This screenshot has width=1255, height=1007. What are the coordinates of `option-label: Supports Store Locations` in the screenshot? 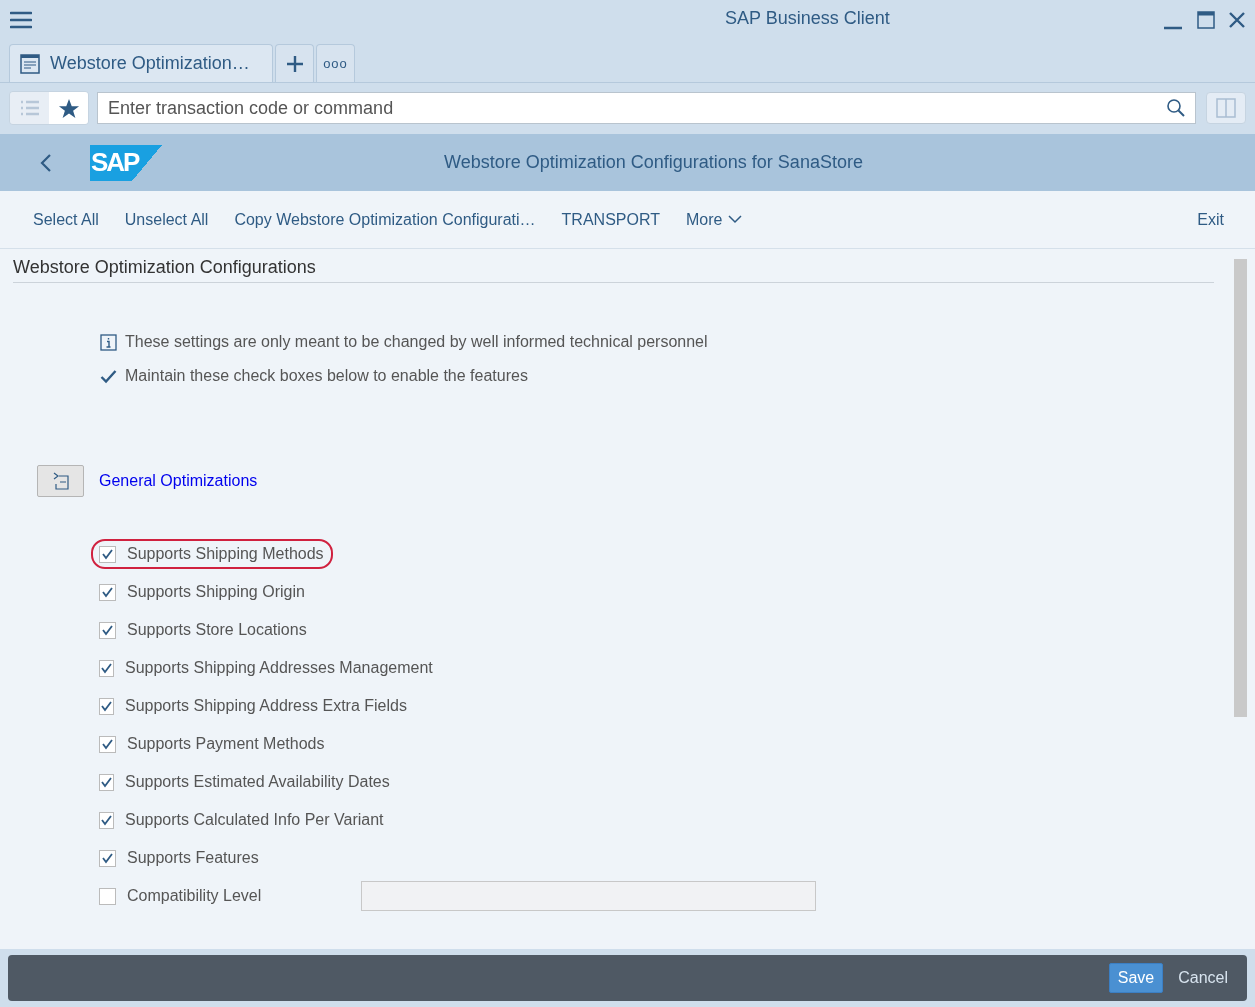 It's located at (217, 630).